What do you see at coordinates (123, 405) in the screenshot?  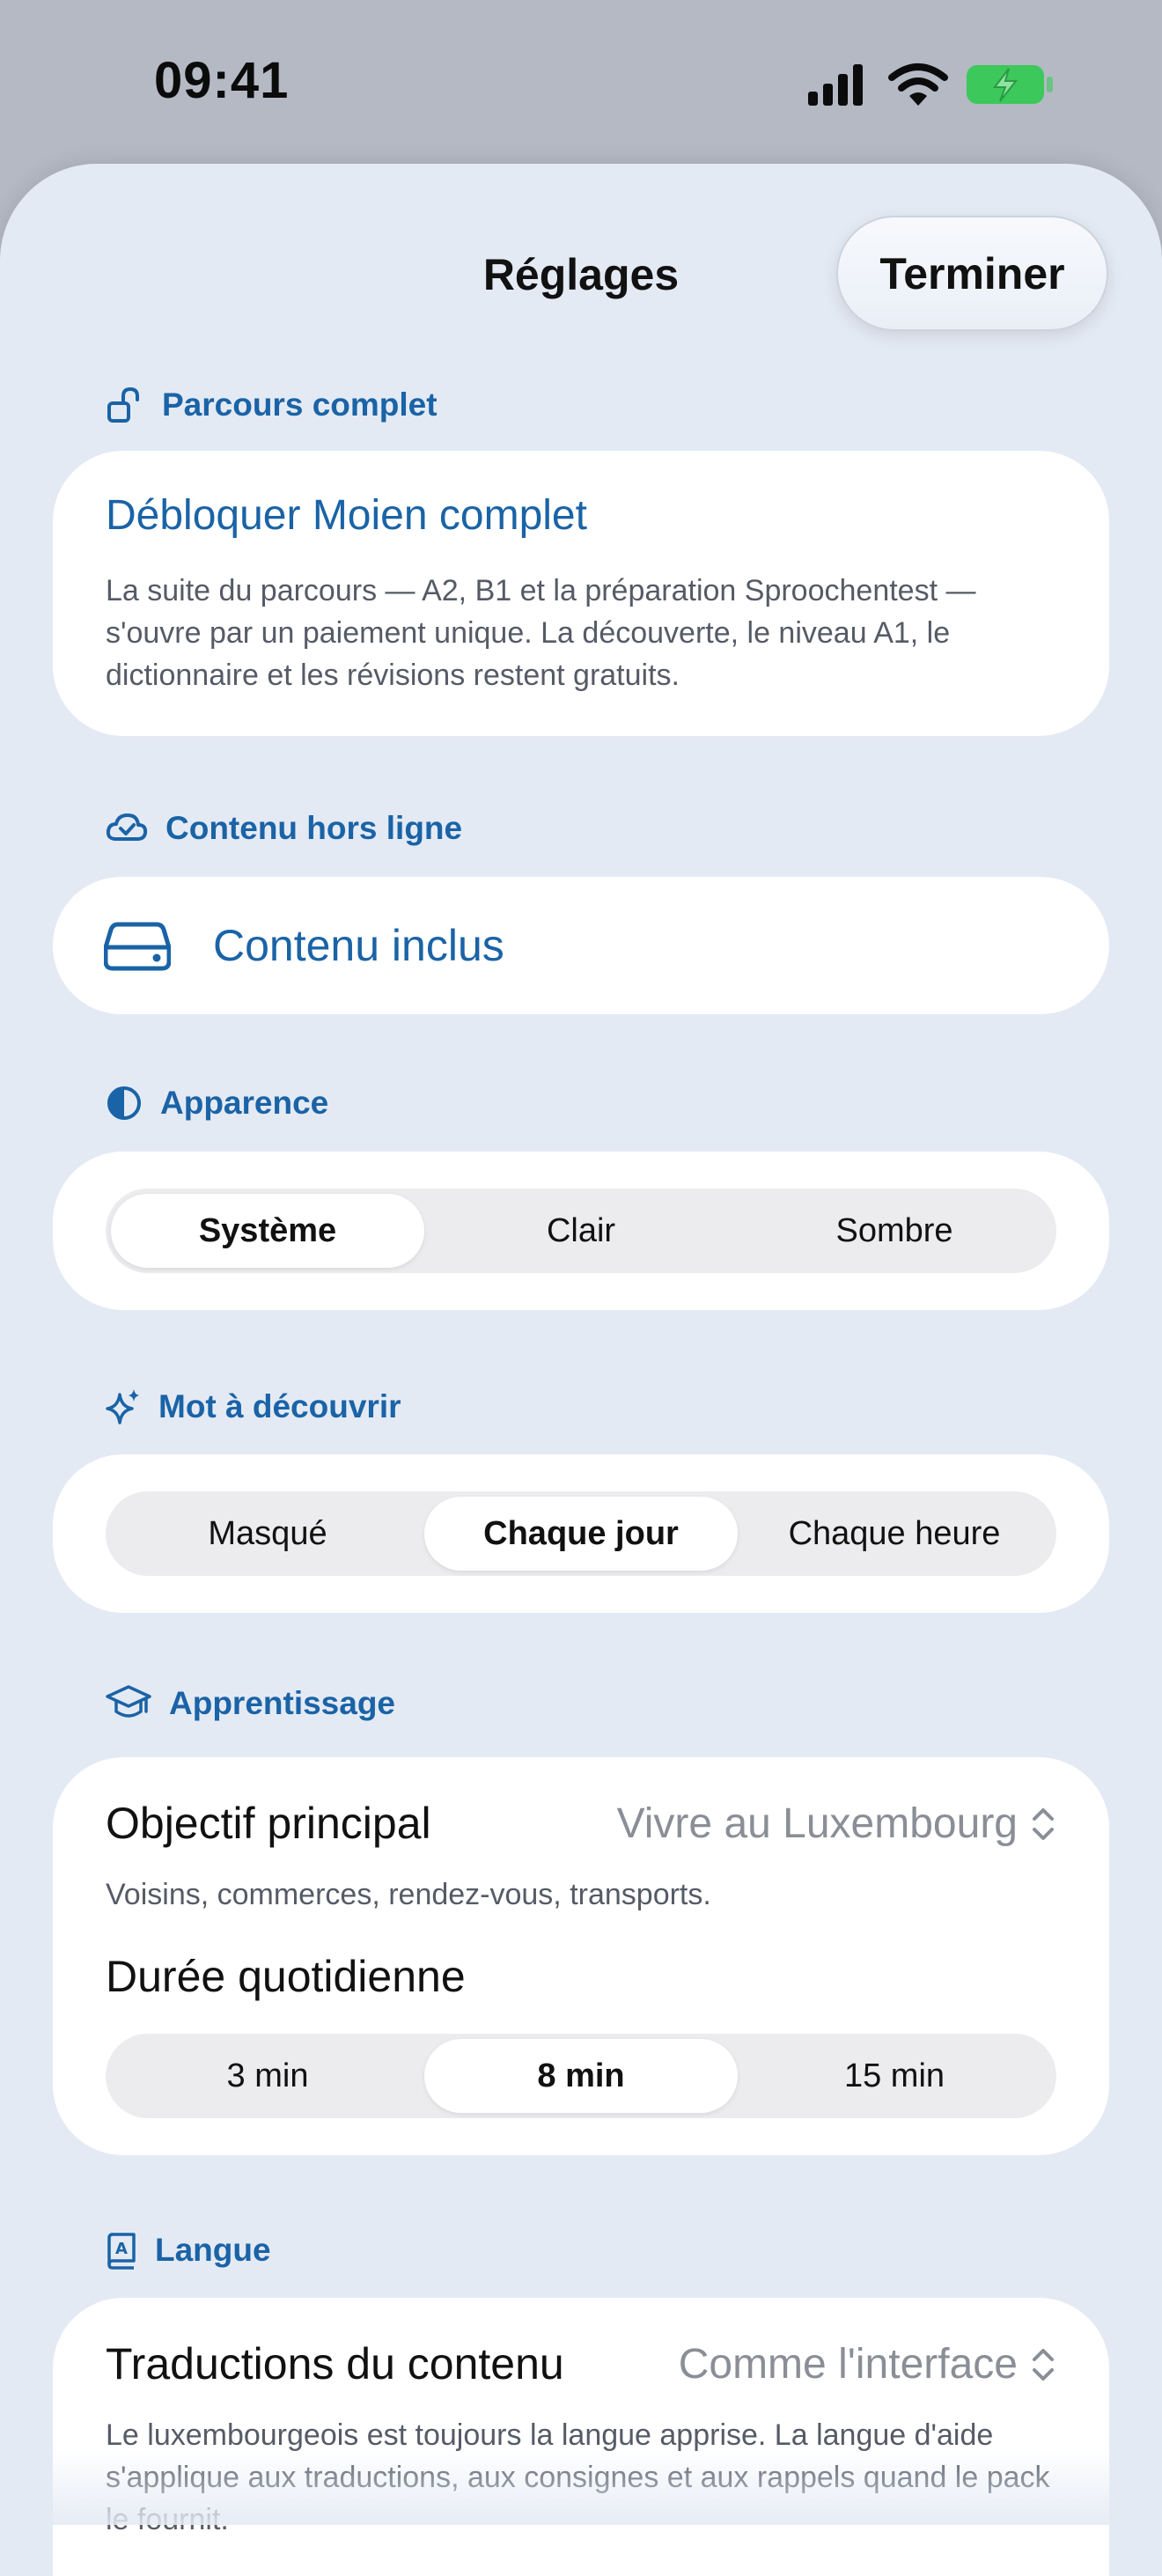 I see `lock-open-icon` at bounding box center [123, 405].